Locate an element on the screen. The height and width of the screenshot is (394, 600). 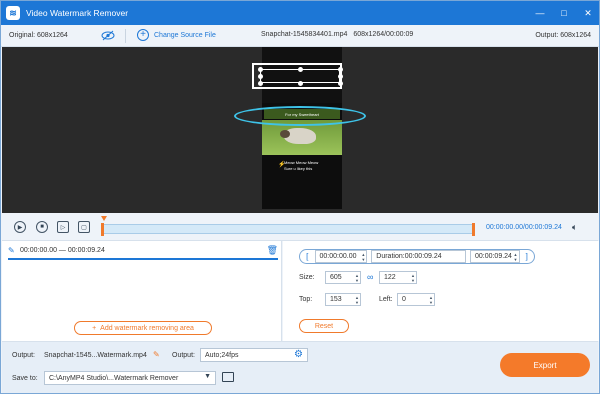
playhead-marker is located at coordinates (104, 218).